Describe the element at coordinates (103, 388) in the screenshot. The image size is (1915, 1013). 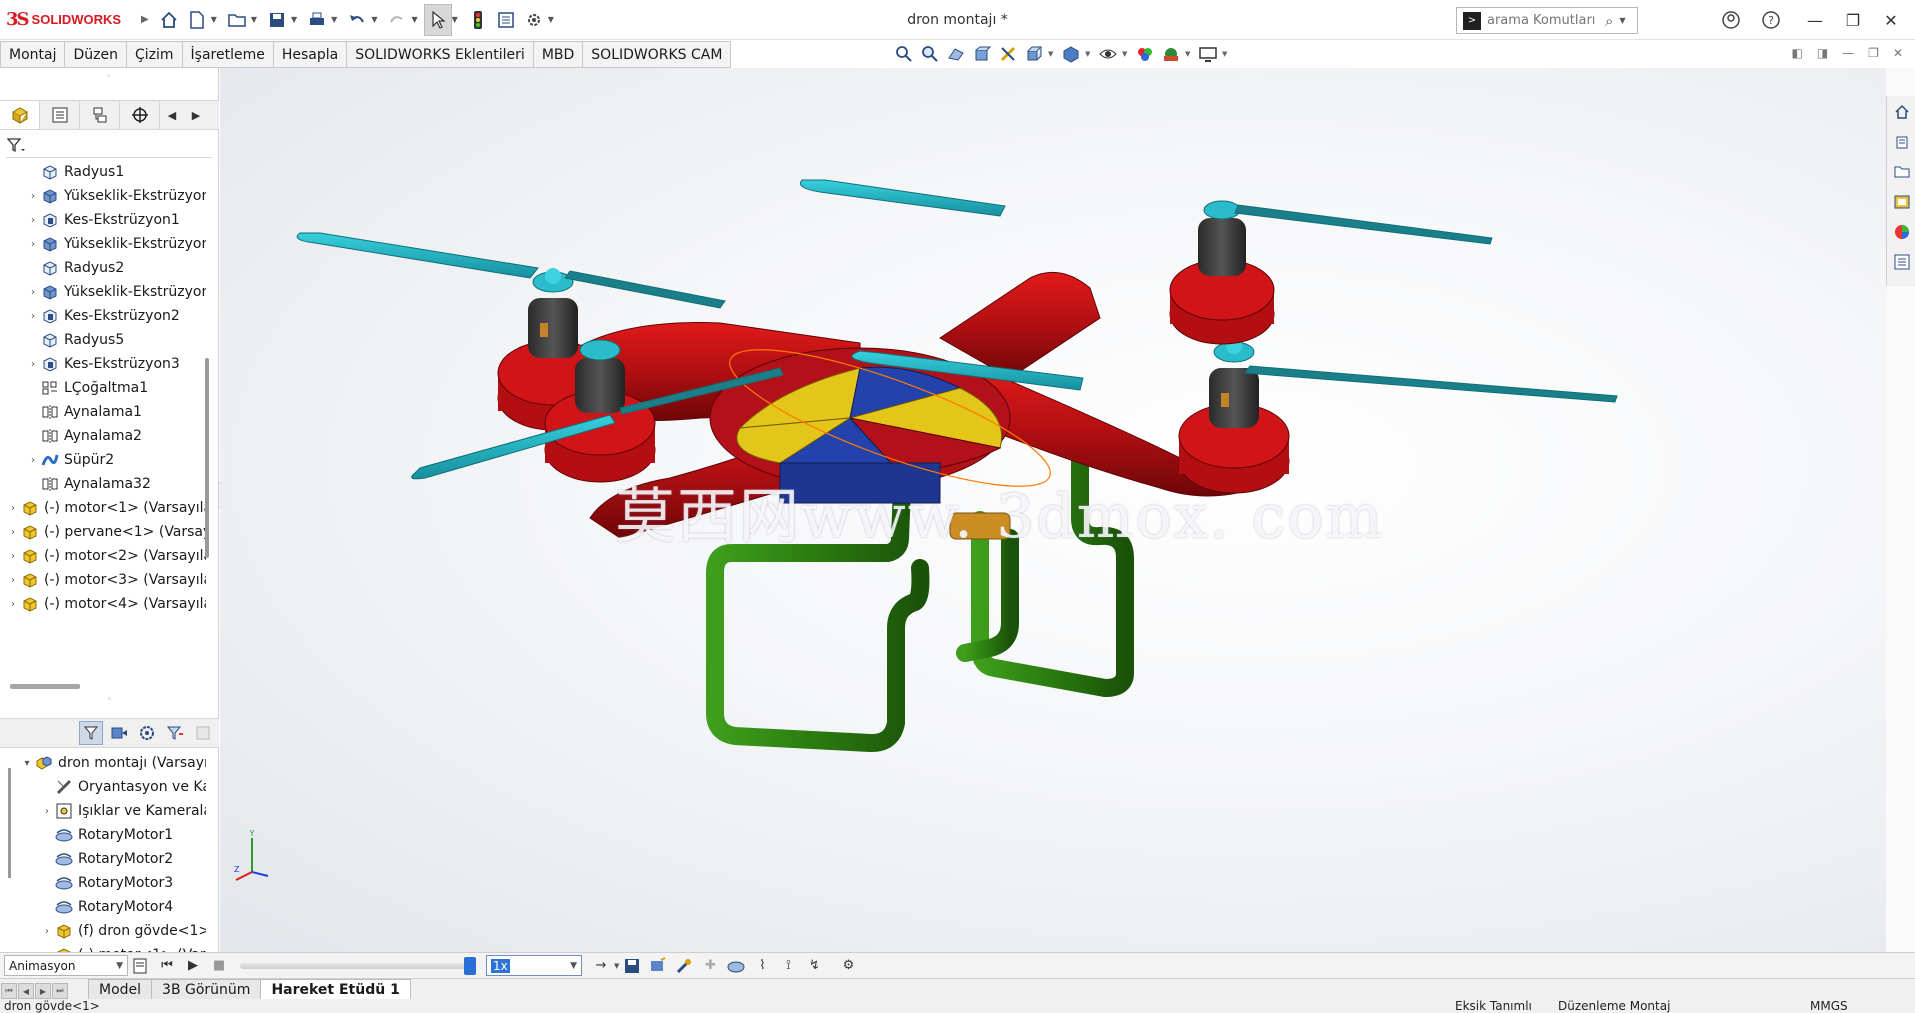
I see `tree-item: LÇoğaltma1` at that location.